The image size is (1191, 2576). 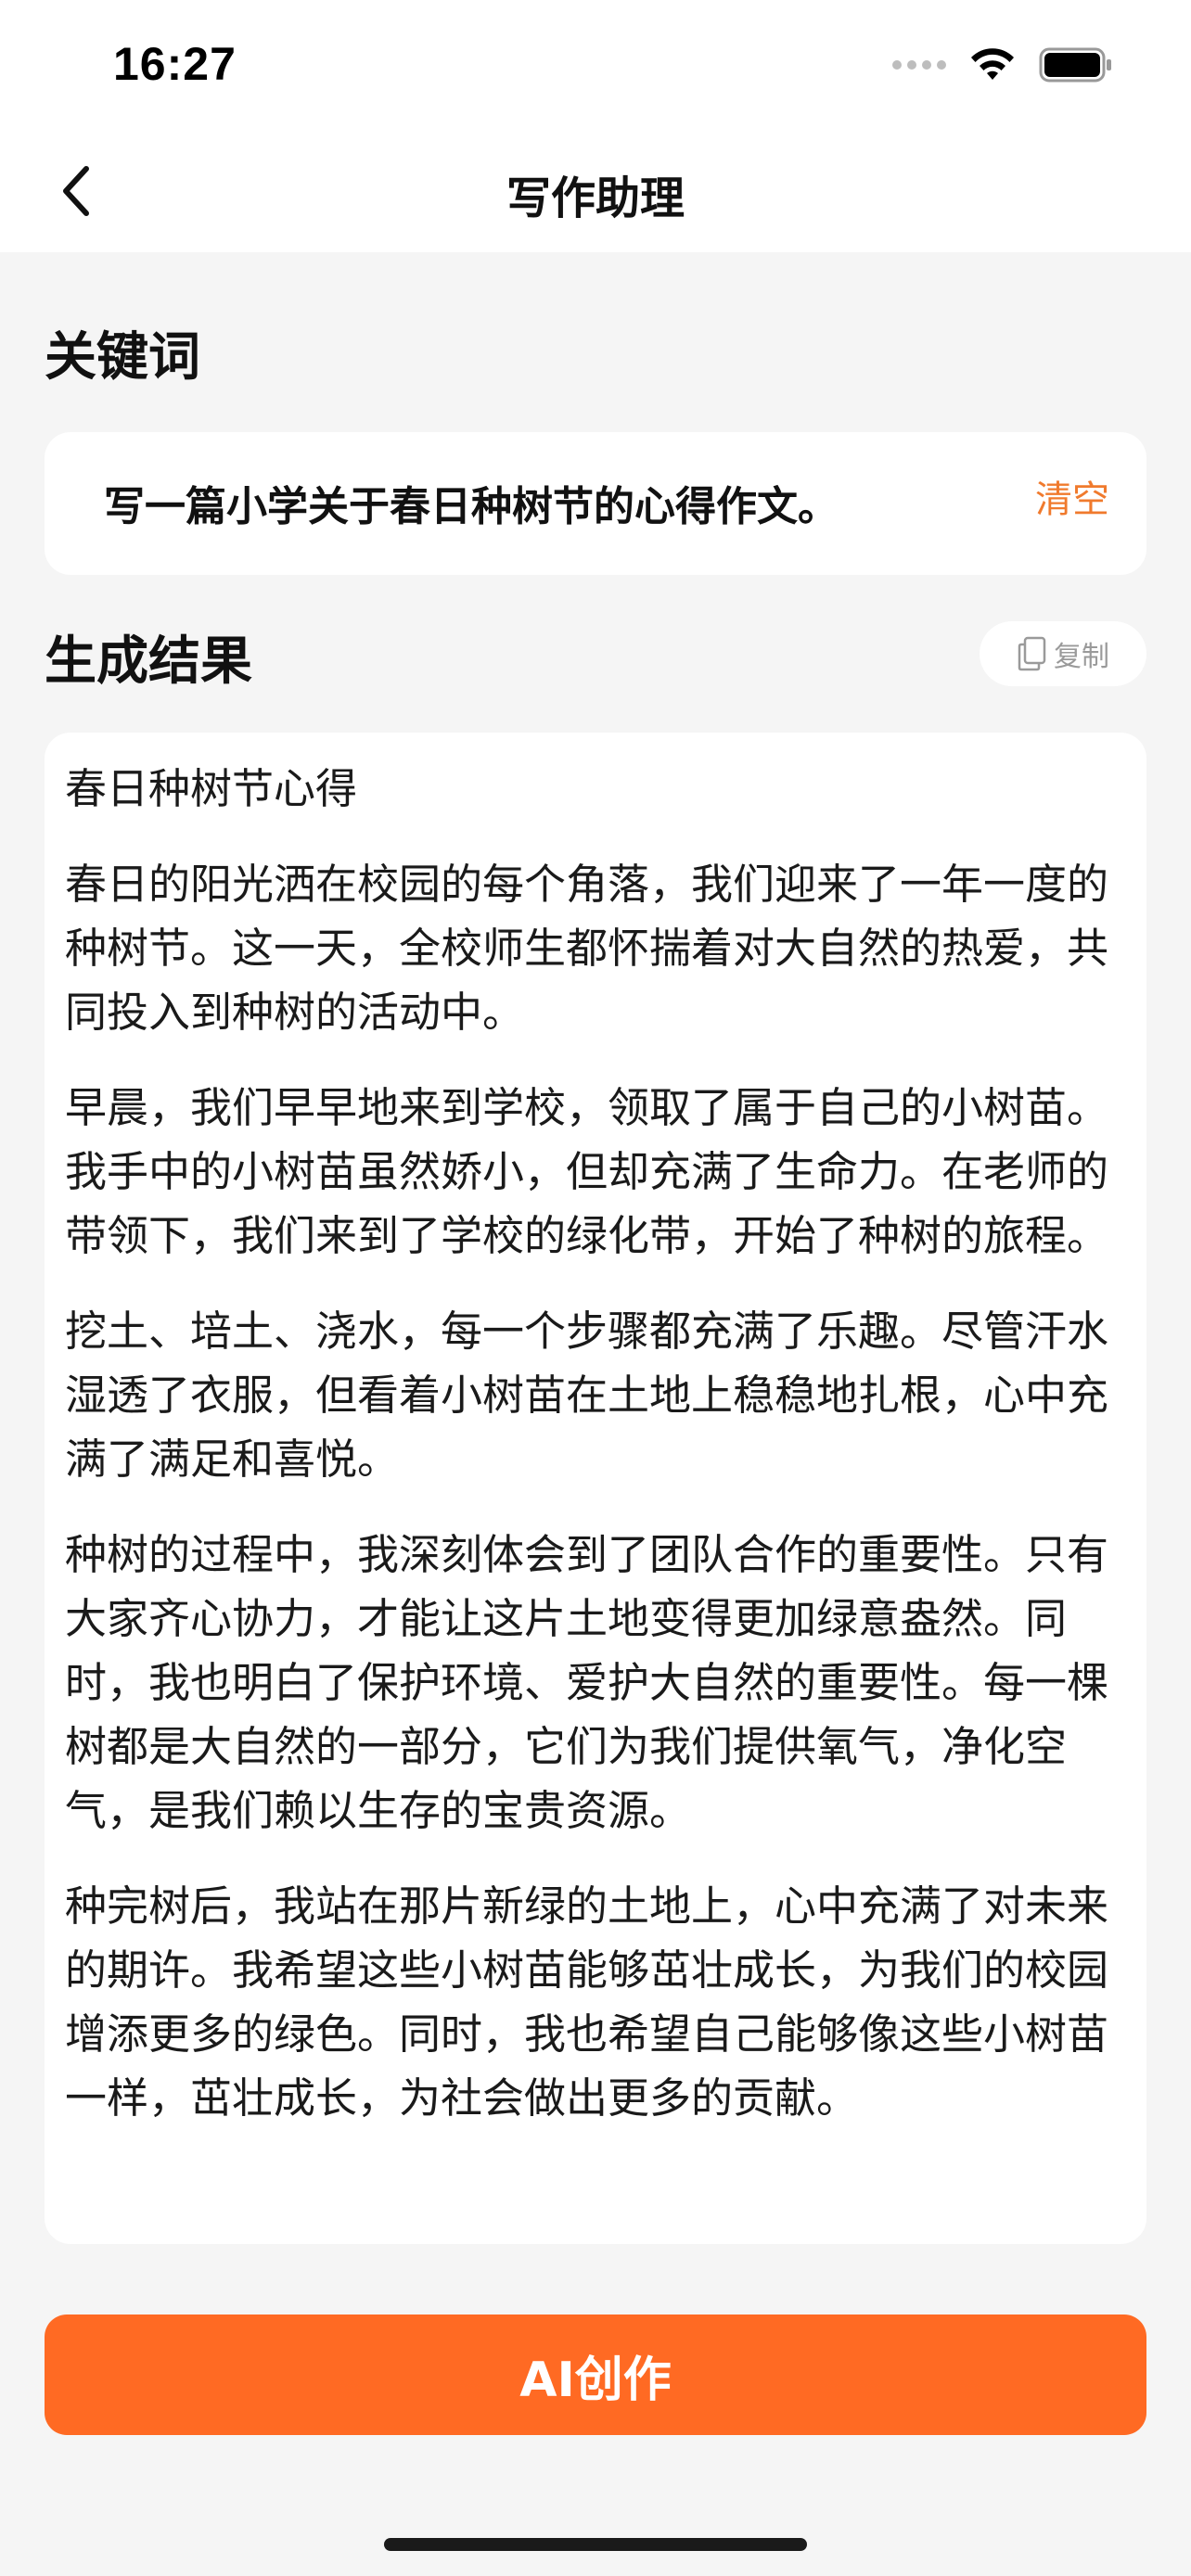 What do you see at coordinates (992, 64) in the screenshot?
I see `wifi-icon` at bounding box center [992, 64].